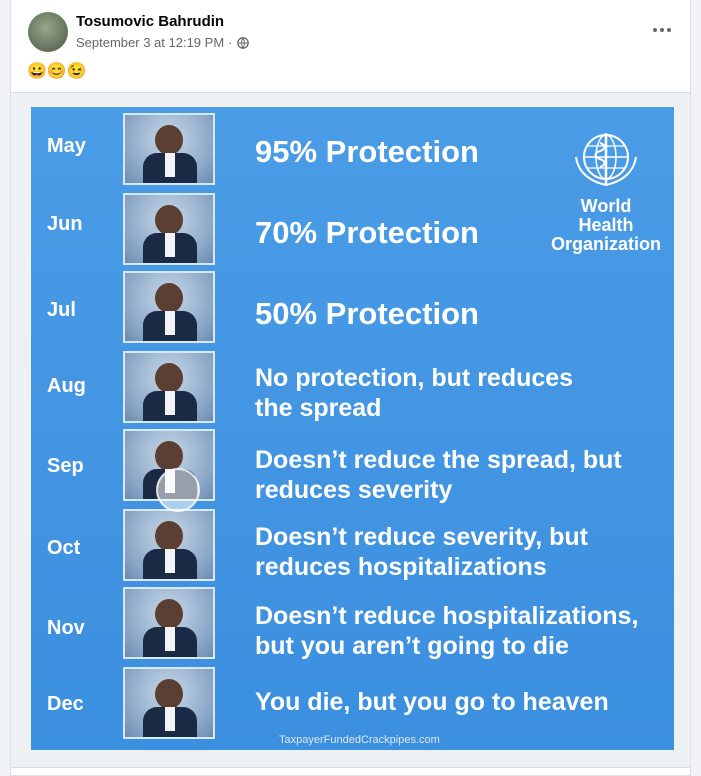  What do you see at coordinates (367, 313) in the screenshot?
I see `row-caption: 50% Protection` at bounding box center [367, 313].